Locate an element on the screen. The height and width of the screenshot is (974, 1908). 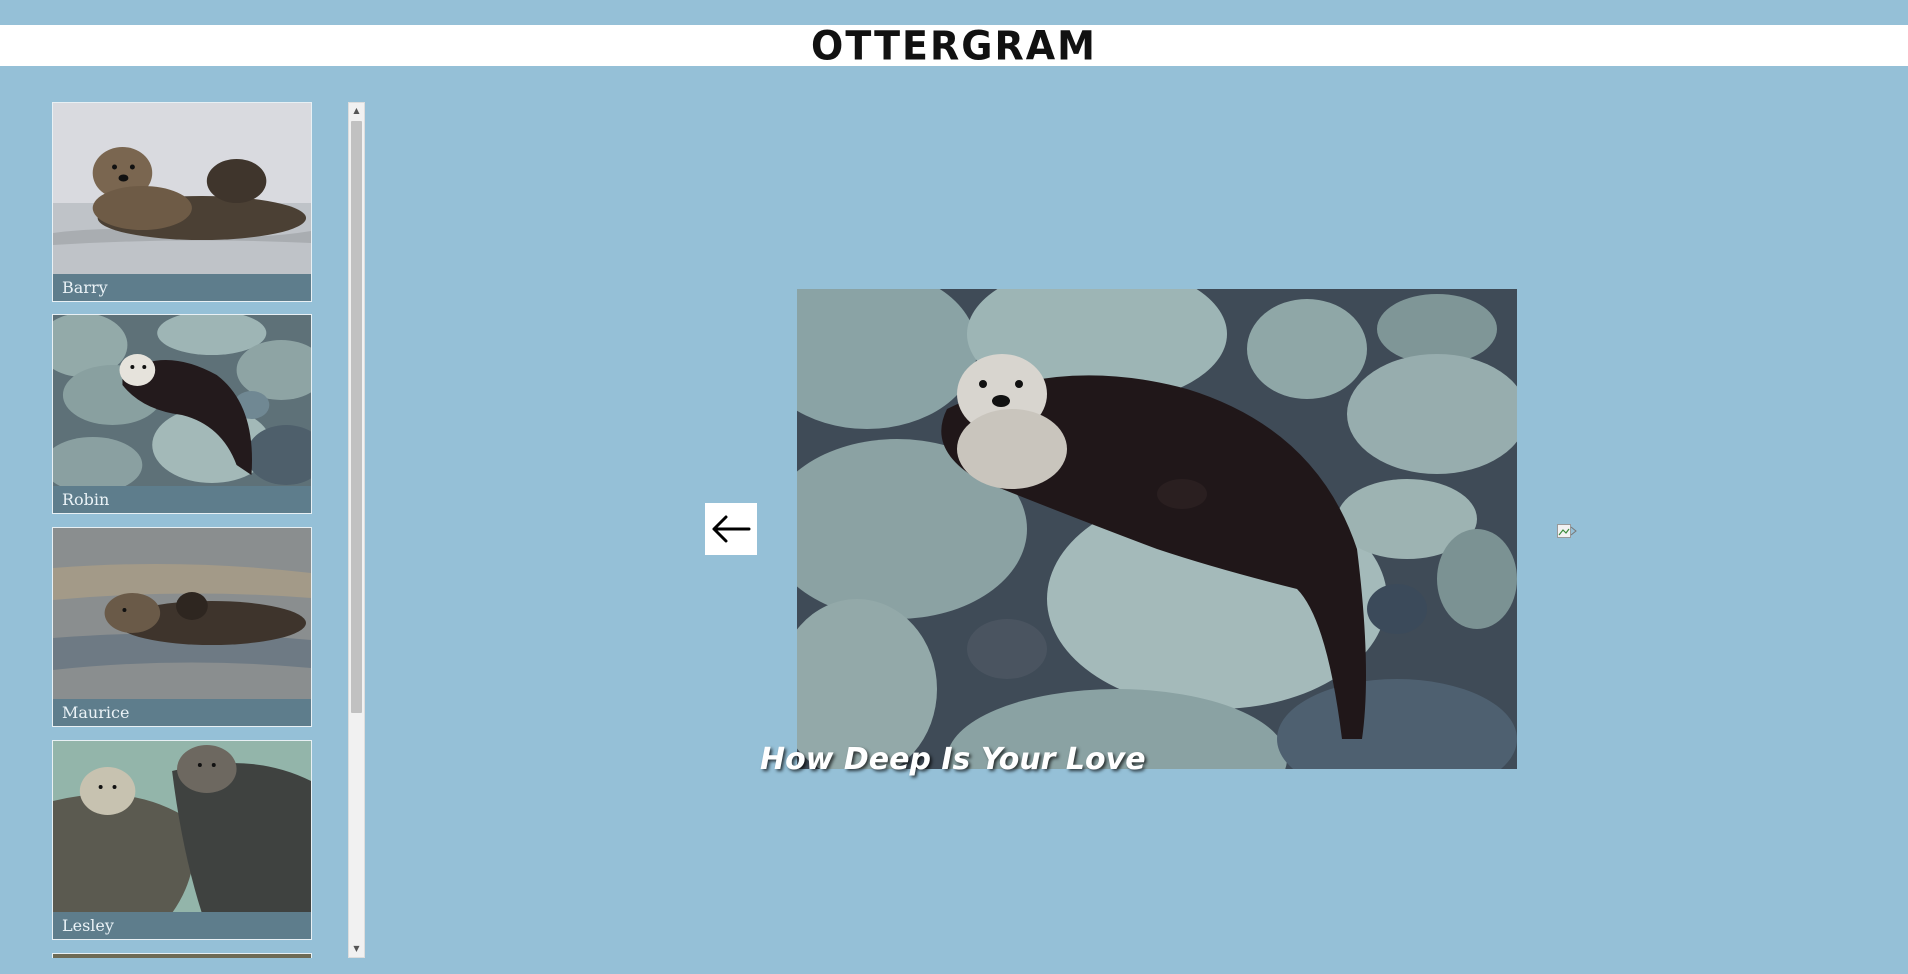
thumbnail-title: Lesley is located at coordinates (182, 925).